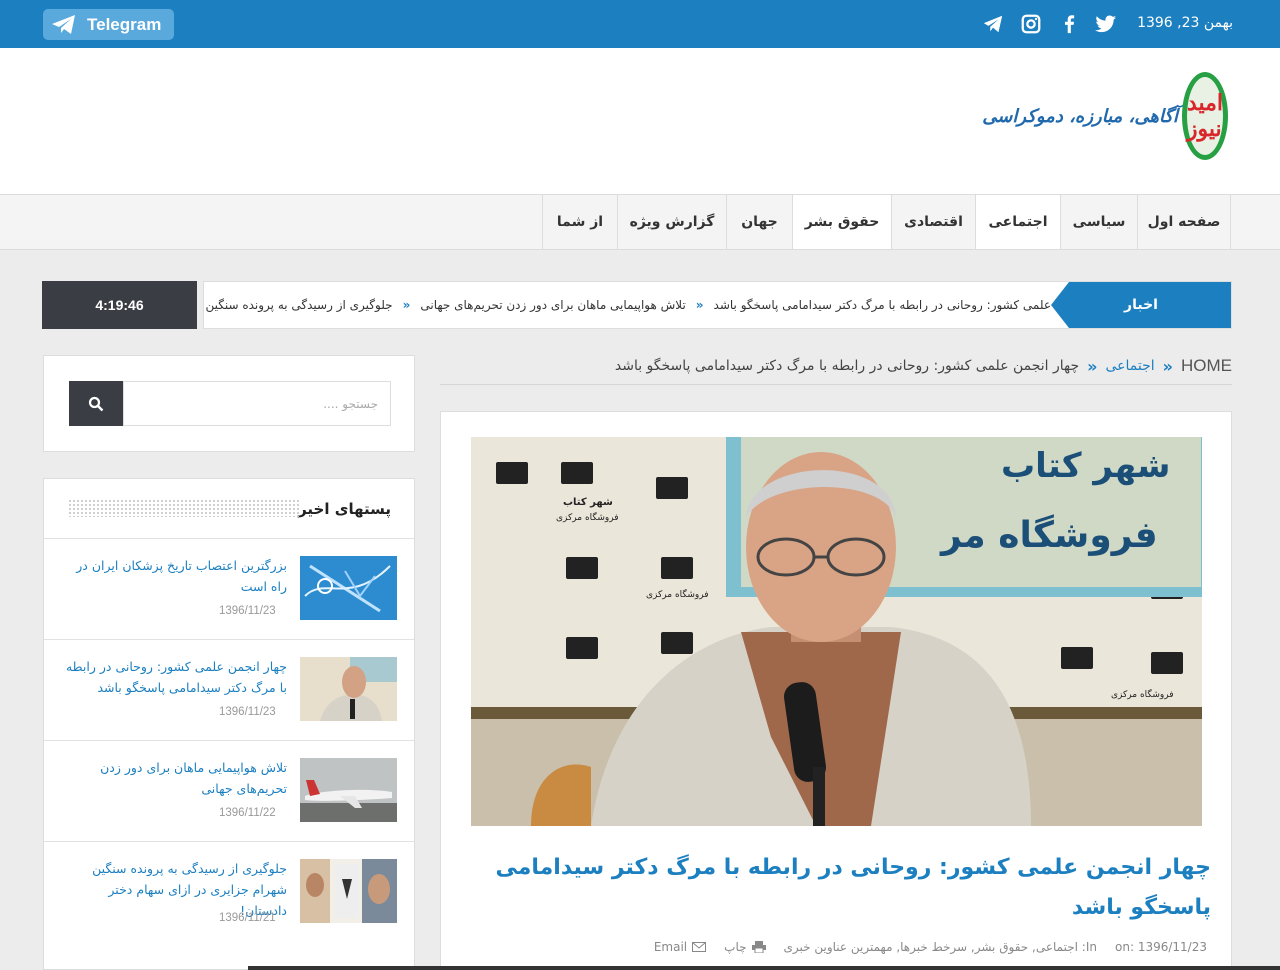 This screenshot has width=1280, height=970. What do you see at coordinates (1098, 222) in the screenshot?
I see `nav-item-political: سیاسی` at bounding box center [1098, 222].